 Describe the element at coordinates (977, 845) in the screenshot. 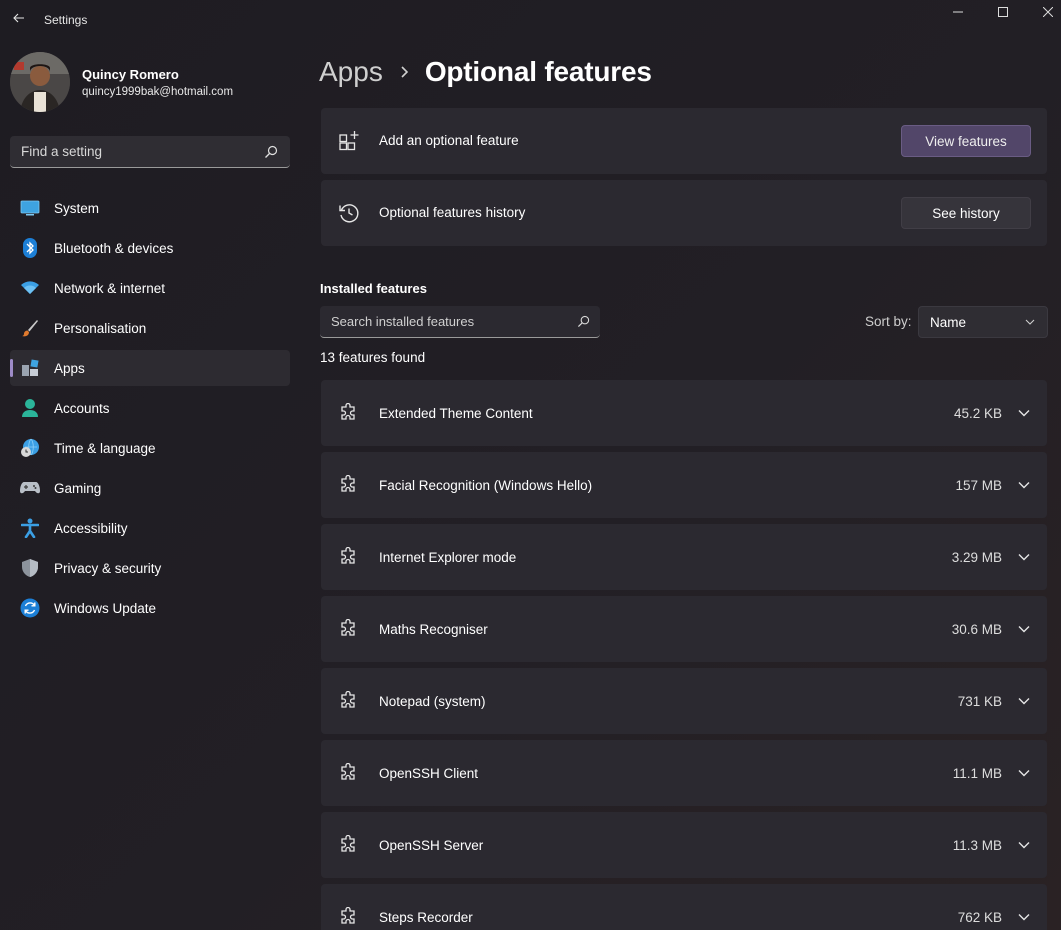

I see `feature-size: 11.3 MB` at that location.